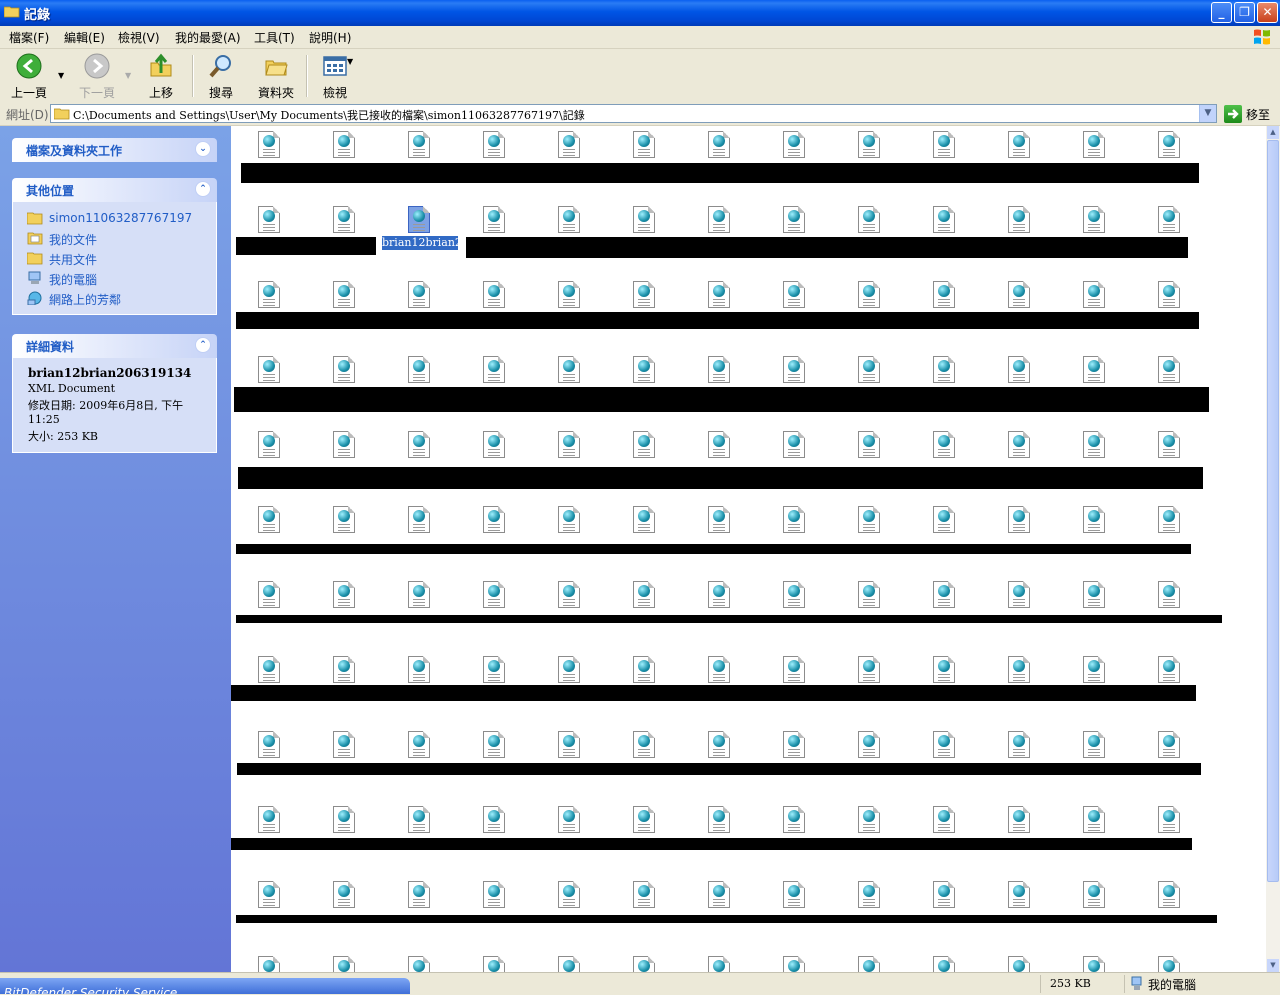 This screenshot has width=1280, height=995. I want to click on maximize-button: ❐, so click(1244, 12).